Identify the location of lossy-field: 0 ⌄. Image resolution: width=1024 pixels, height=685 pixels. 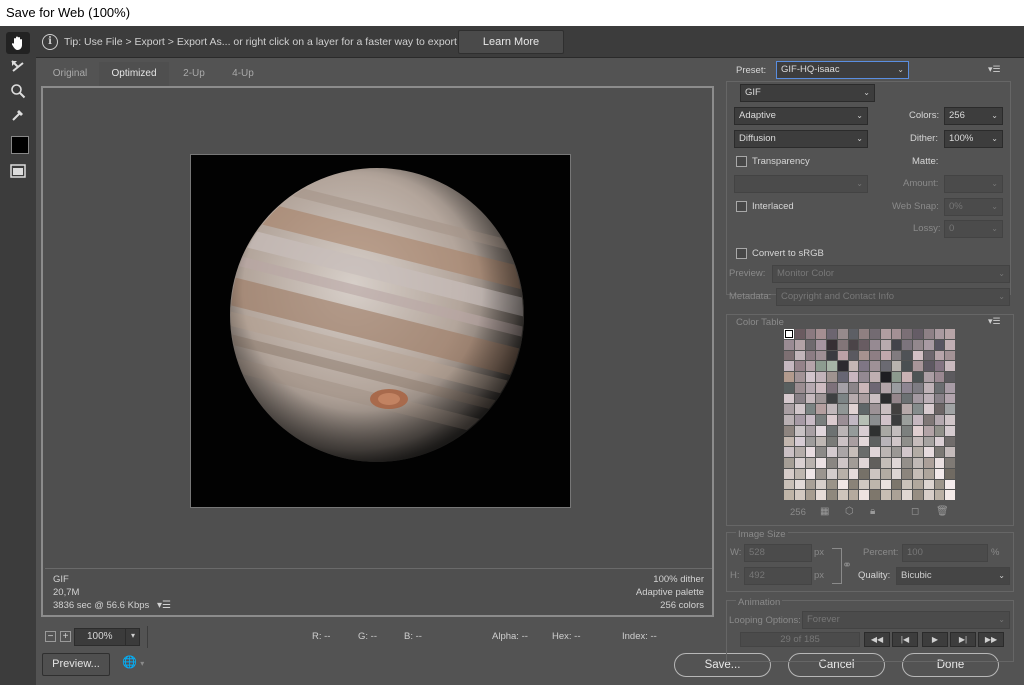
(973, 229).